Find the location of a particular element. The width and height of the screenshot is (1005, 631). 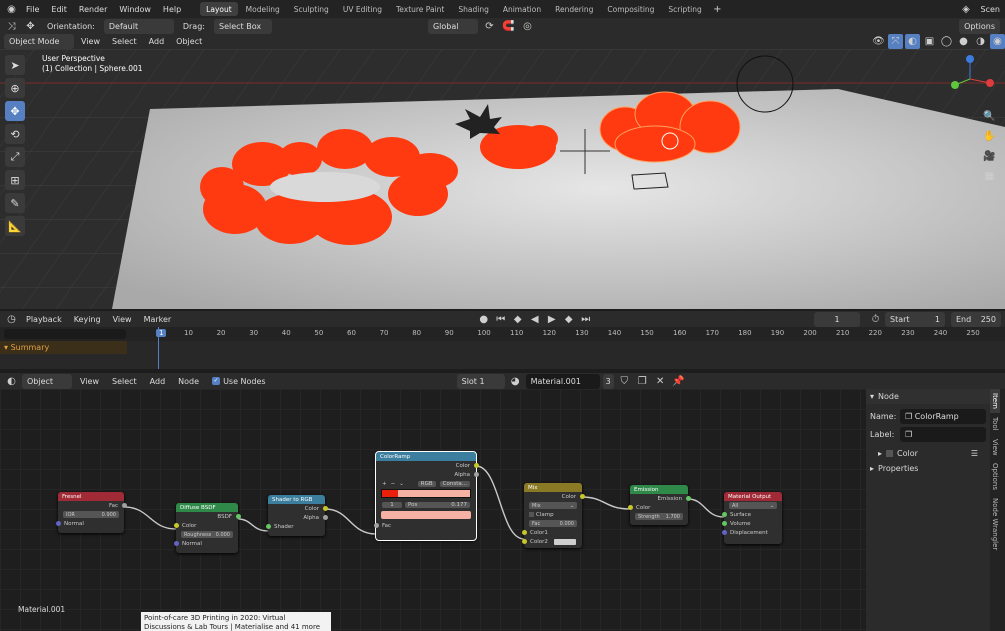

properties-section-header: ▸ Properties is located at coordinates (928, 468).